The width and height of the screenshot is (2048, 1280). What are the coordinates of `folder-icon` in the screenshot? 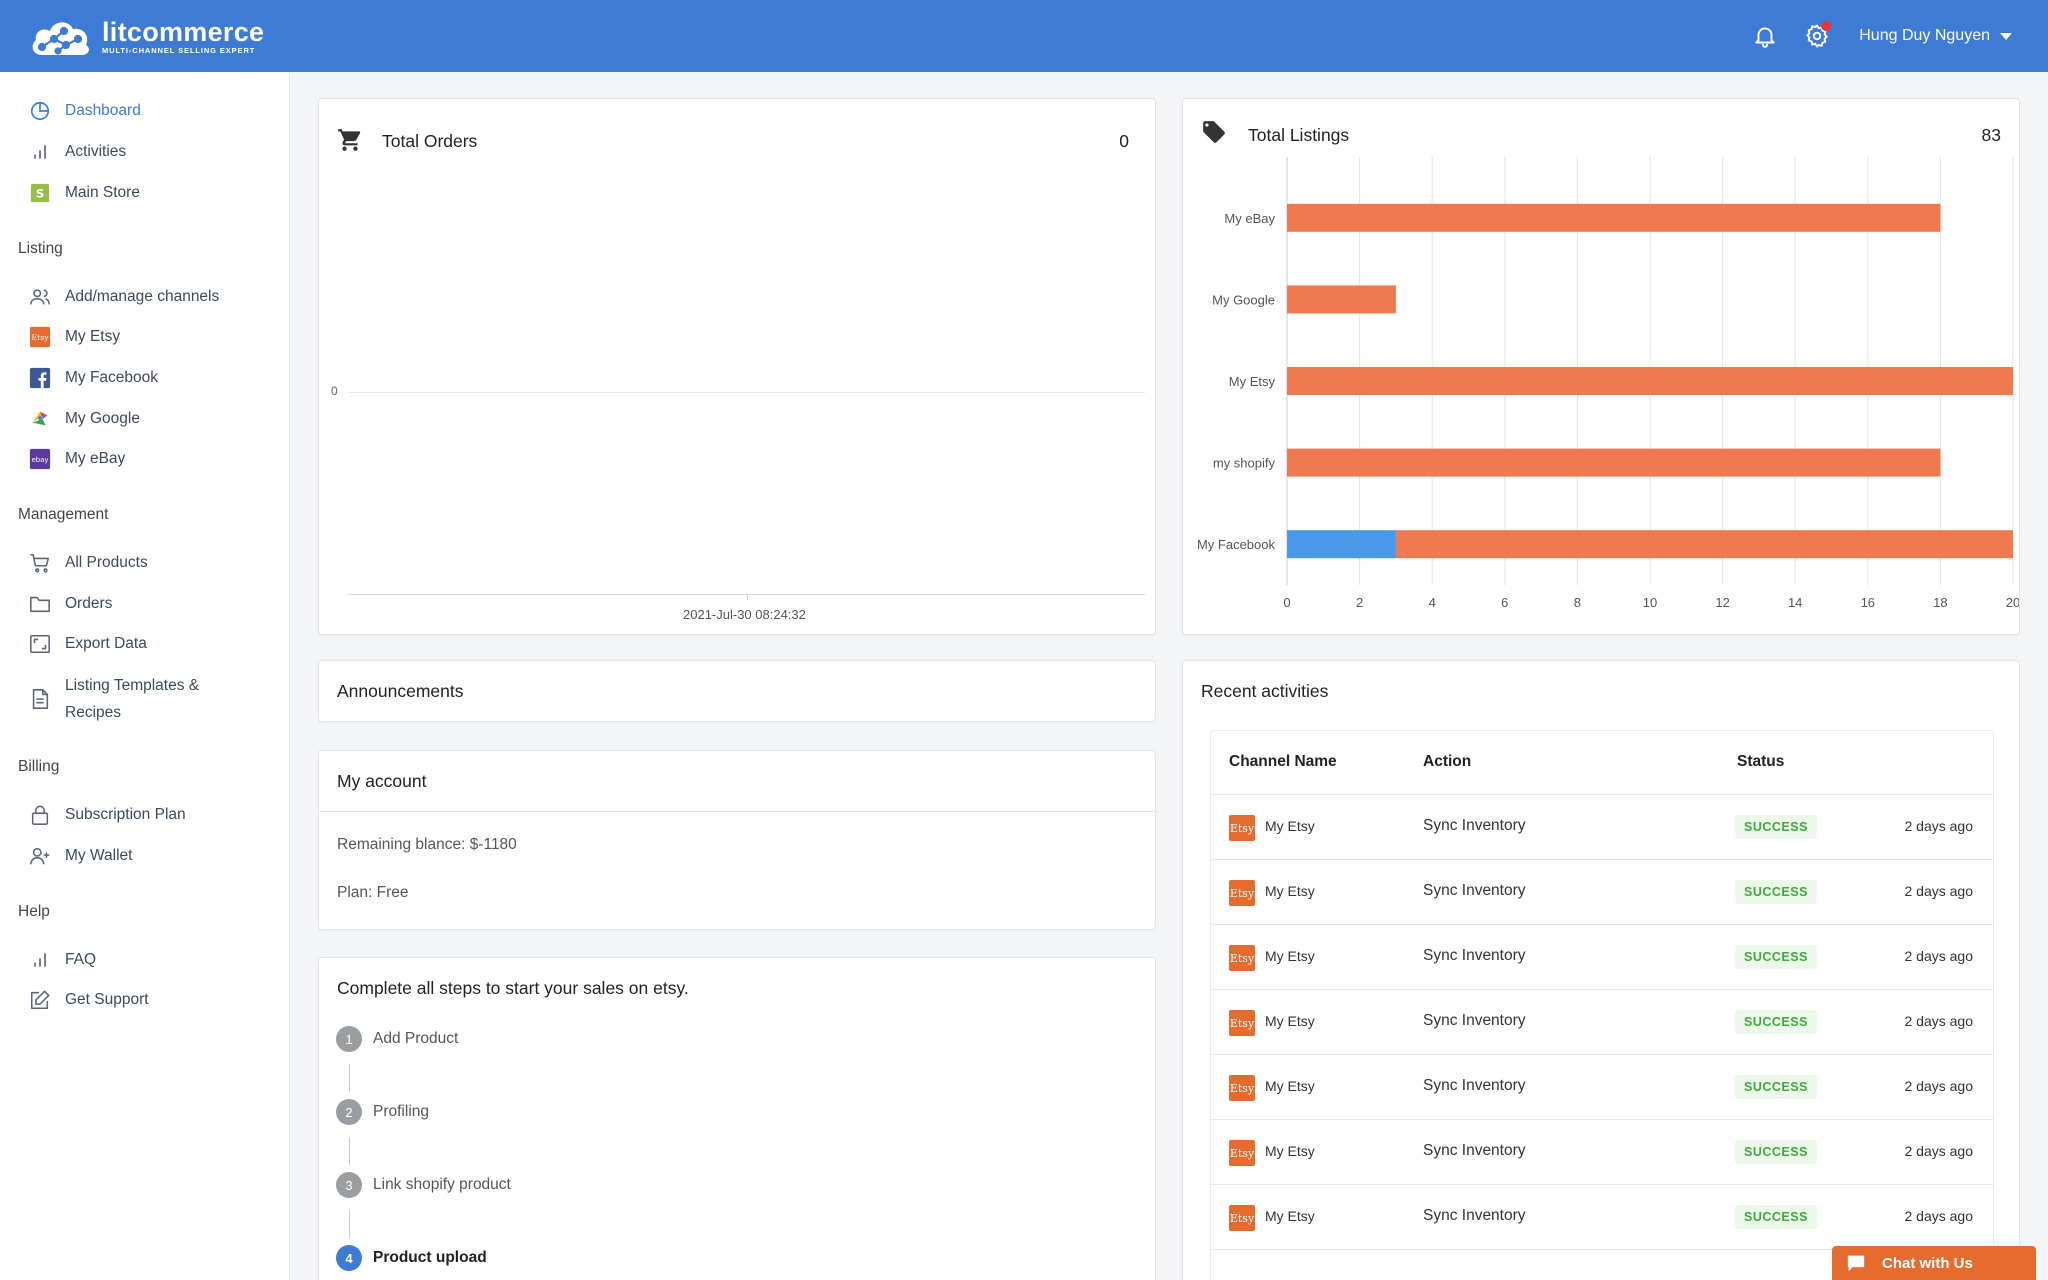 It's located at (40, 604).